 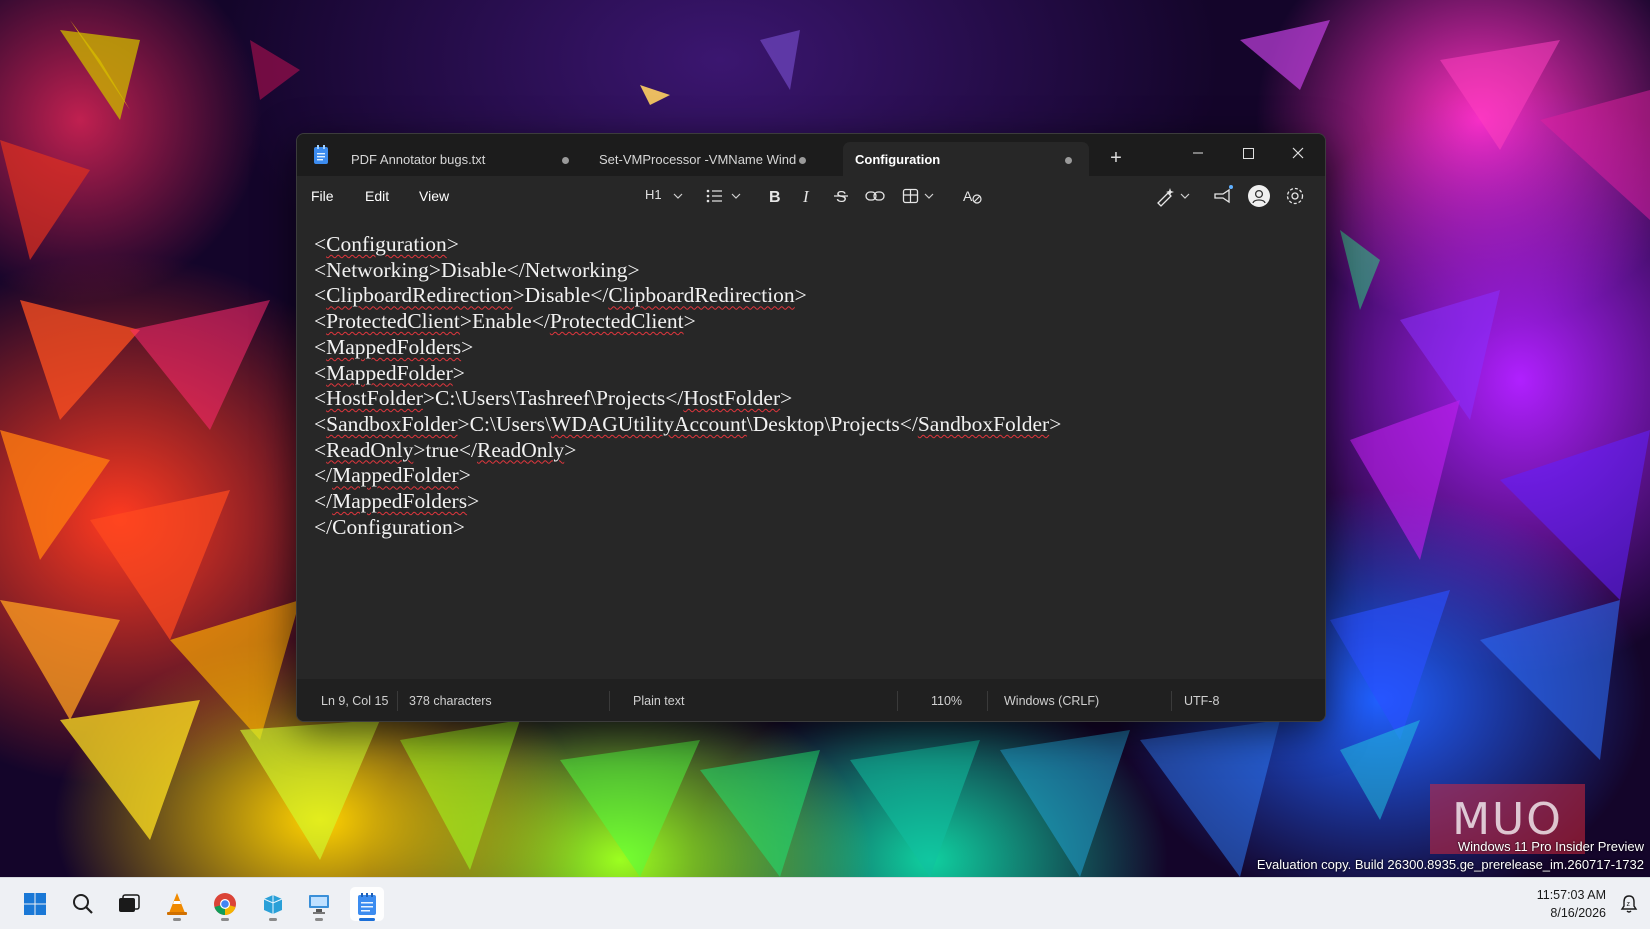 I want to click on minimize-icon, so click(x=1198, y=153).